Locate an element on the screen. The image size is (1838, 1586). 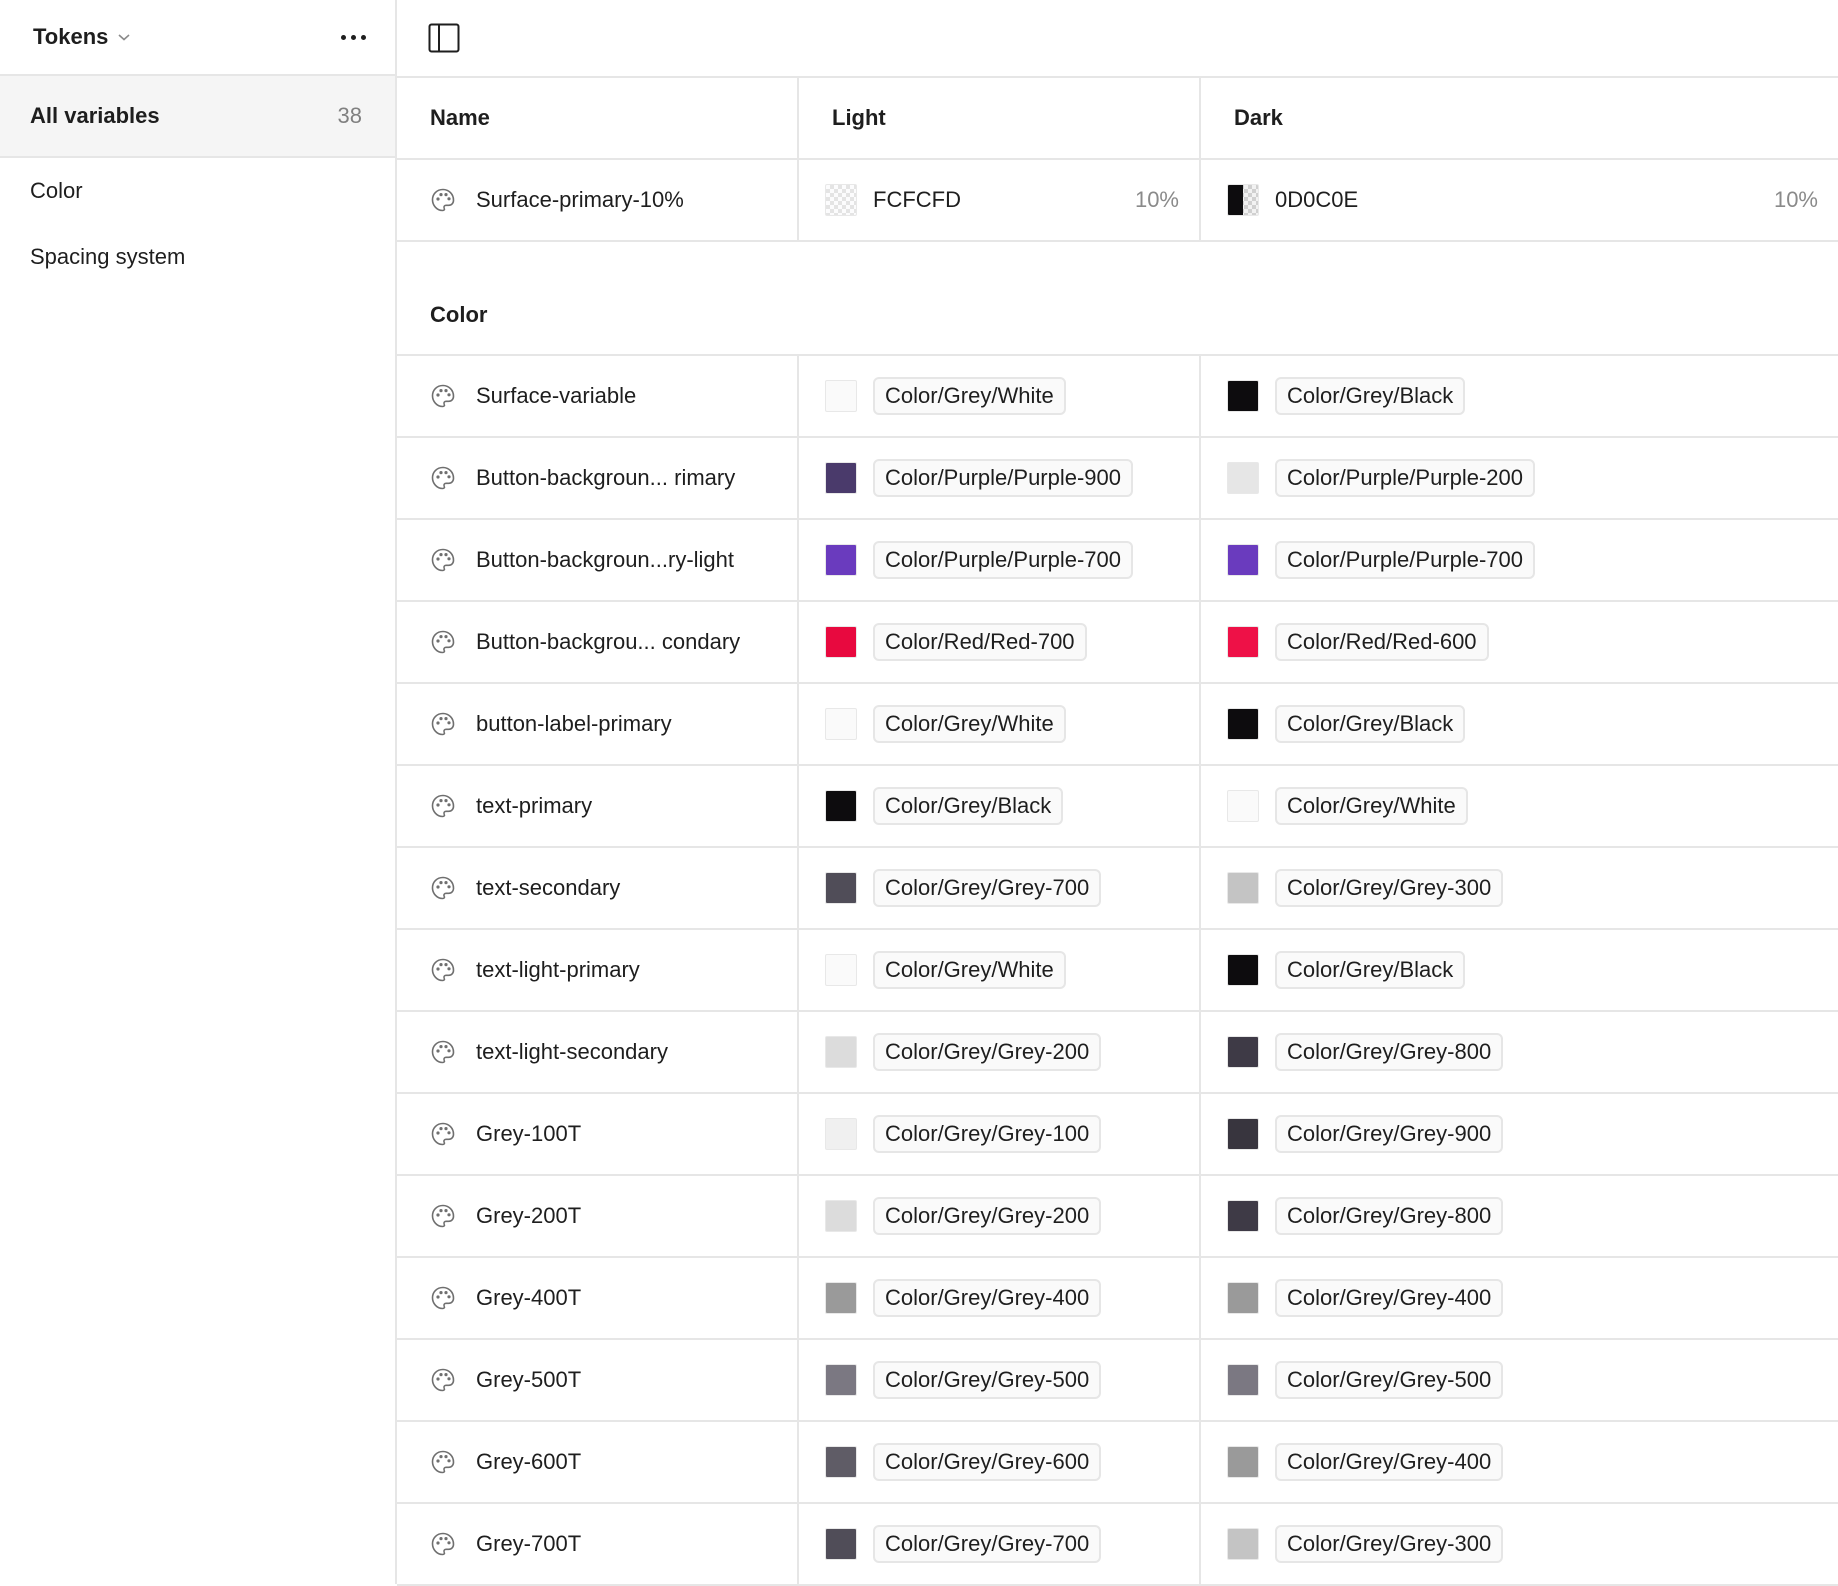
variable-name-cell: Grey-700T is located at coordinates (598, 1544).